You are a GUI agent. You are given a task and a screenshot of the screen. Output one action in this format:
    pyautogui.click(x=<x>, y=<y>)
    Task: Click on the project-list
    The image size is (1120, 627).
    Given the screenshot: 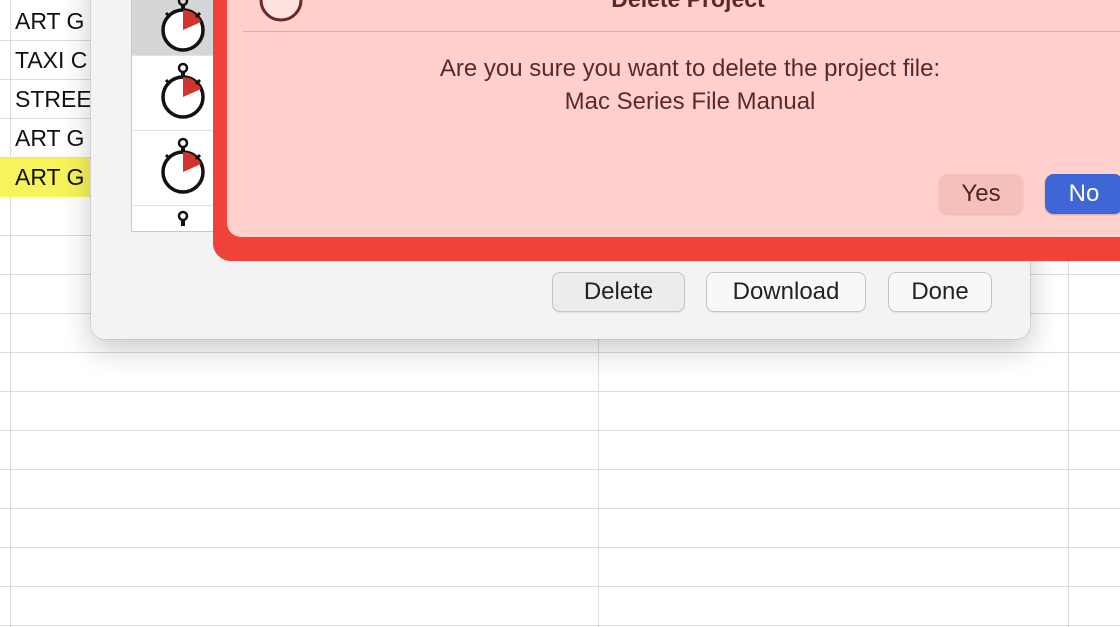 What is the action you would take?
    pyautogui.click(x=176, y=116)
    